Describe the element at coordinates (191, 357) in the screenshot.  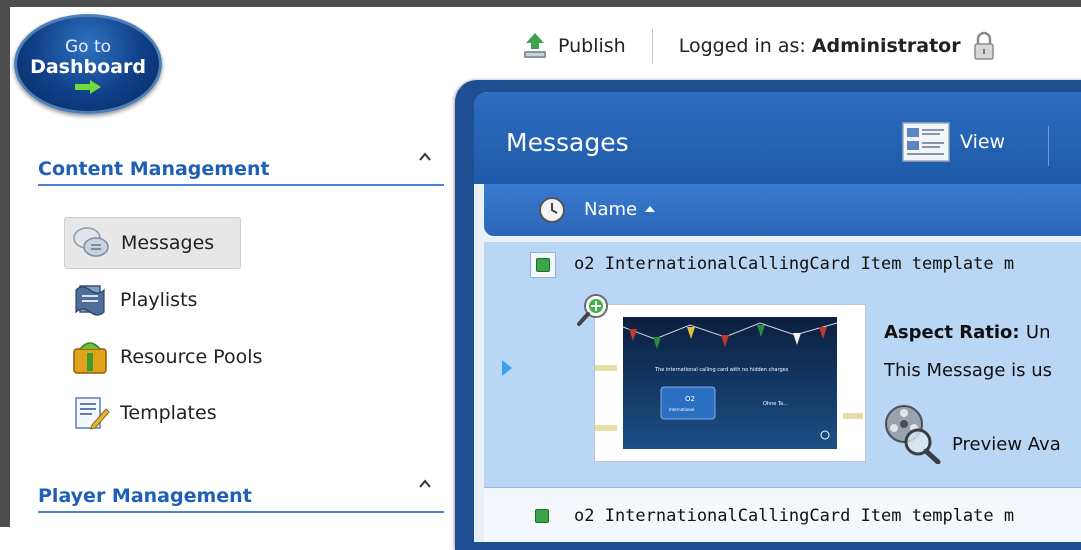
I see `sidebar-item-label: Resource Pools` at that location.